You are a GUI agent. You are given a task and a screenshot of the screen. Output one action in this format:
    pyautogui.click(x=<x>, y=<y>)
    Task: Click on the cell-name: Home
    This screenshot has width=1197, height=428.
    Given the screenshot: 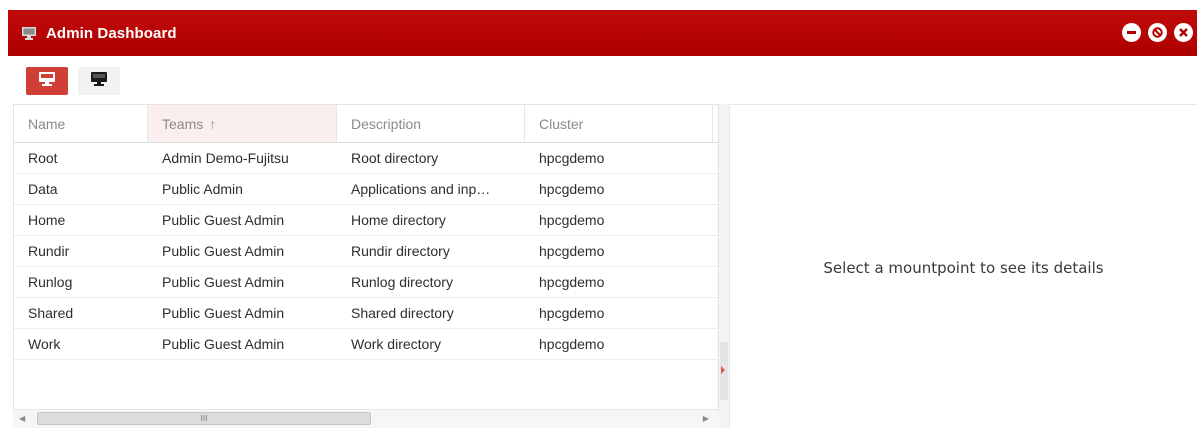 What is the action you would take?
    pyautogui.click(x=47, y=220)
    